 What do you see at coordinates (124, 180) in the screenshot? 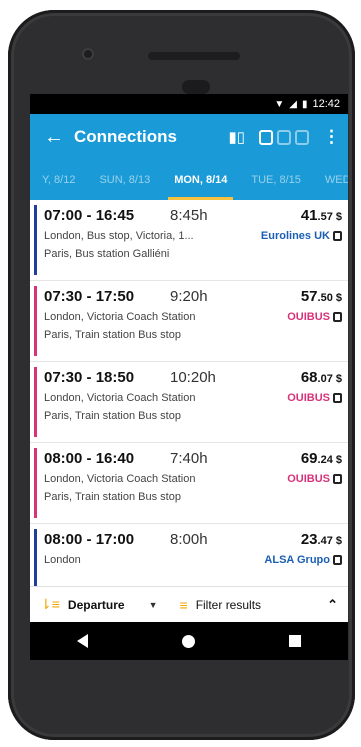
I see `tab-date: SUN, 8/13` at bounding box center [124, 180].